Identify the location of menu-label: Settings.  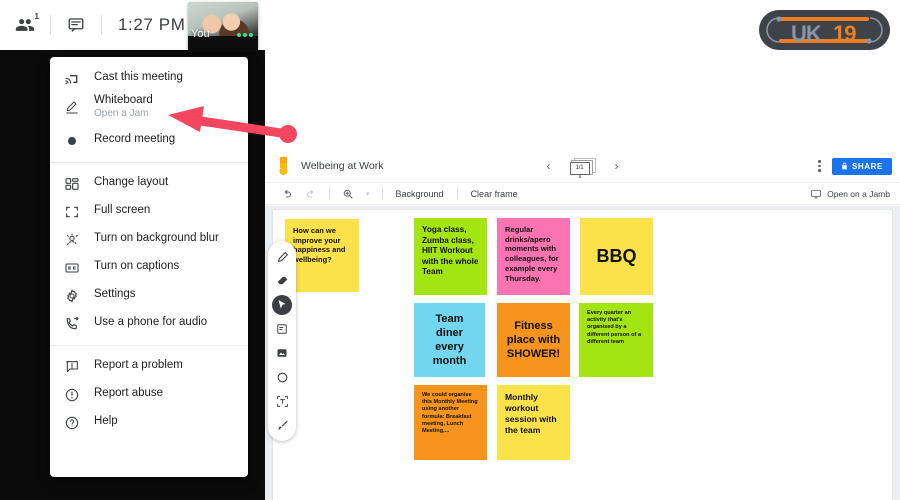
(115, 294).